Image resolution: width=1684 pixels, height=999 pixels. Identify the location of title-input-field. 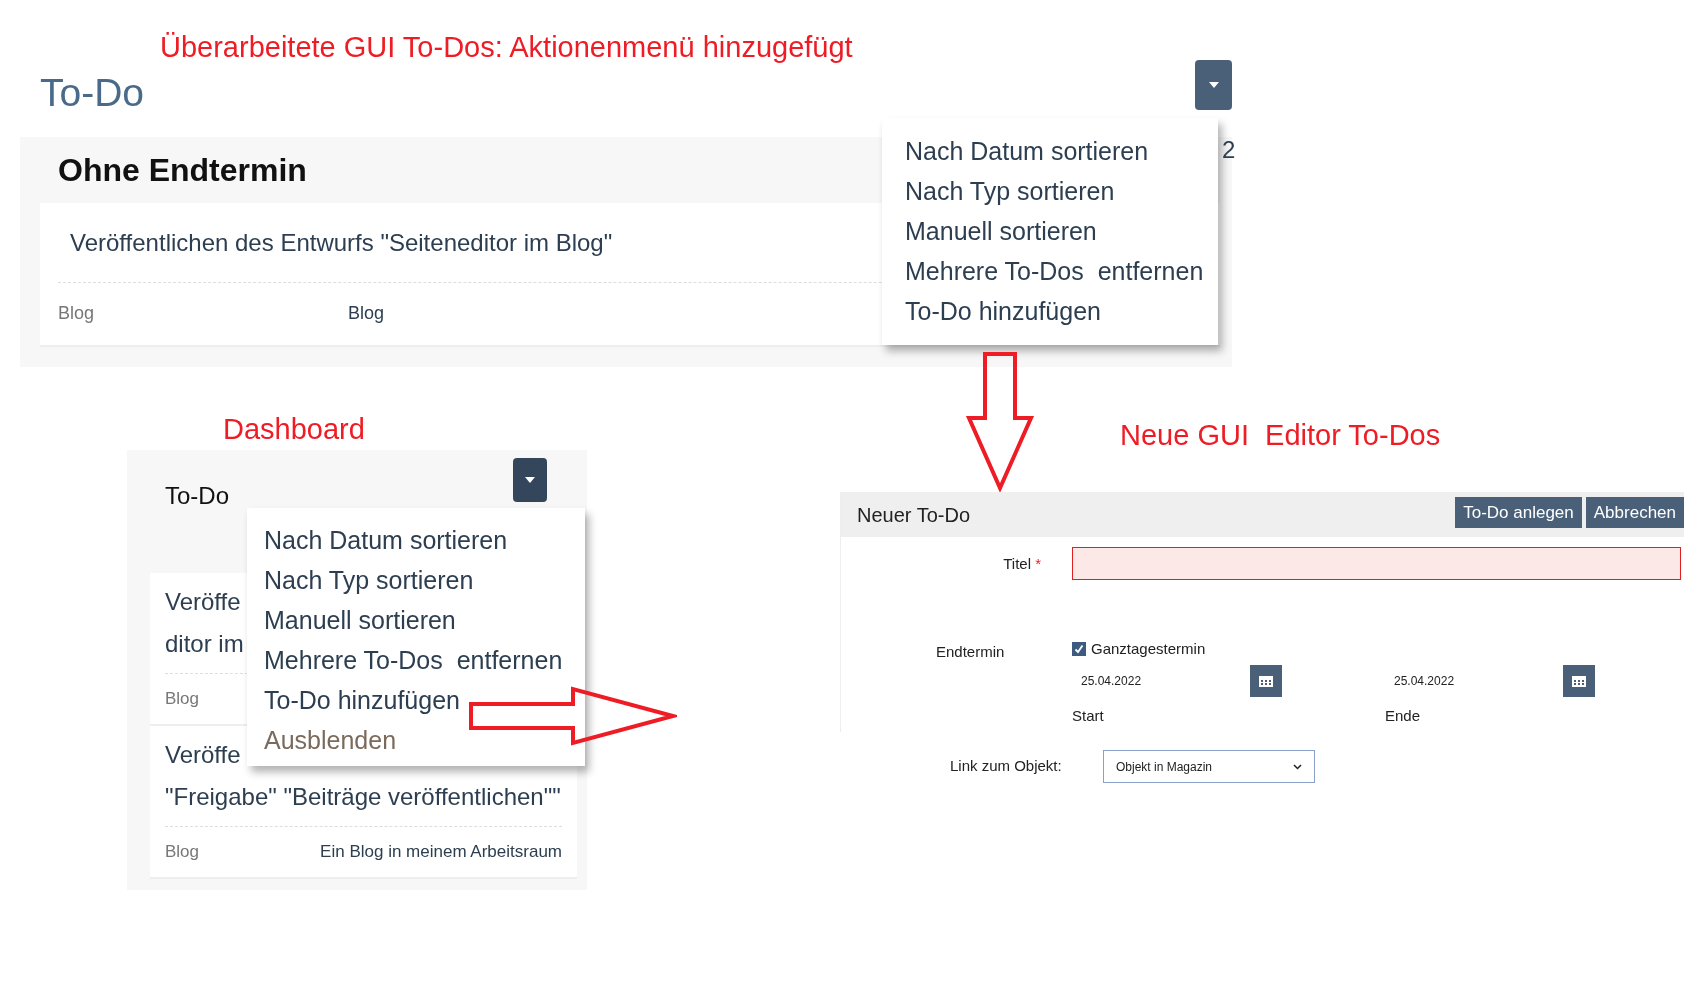
(1376, 563).